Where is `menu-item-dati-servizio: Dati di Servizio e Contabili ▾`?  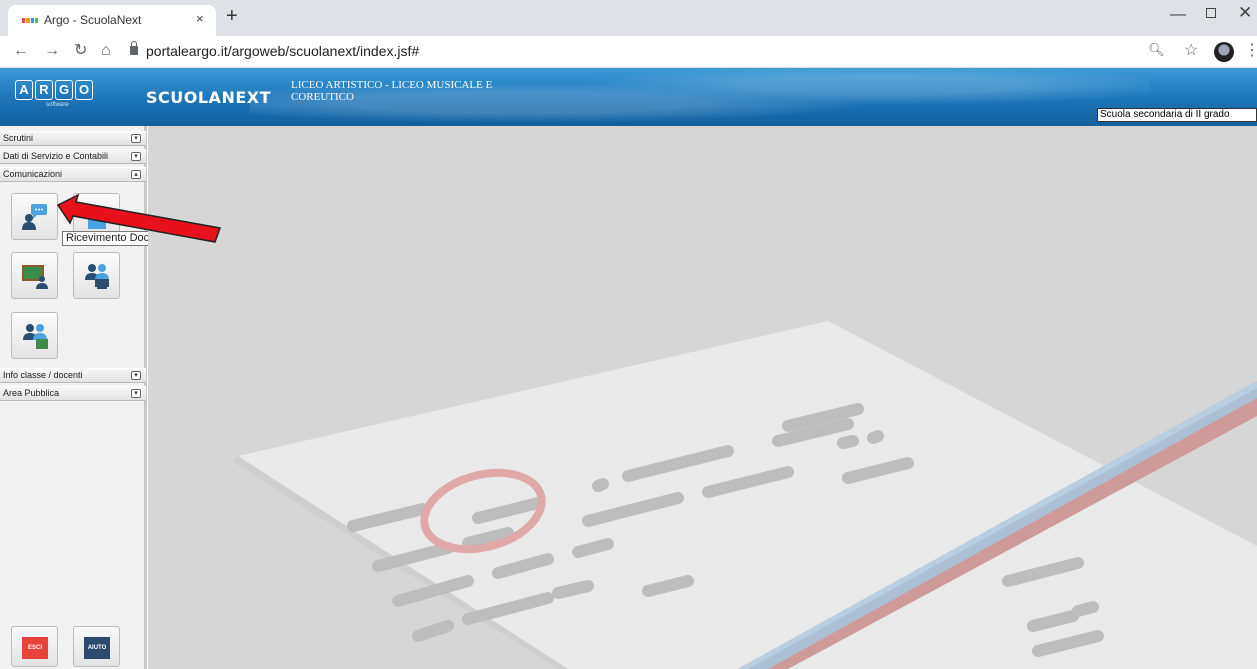
menu-item-dati-servizio: Dati di Servizio e Contabili ▾ is located at coordinates (73, 156).